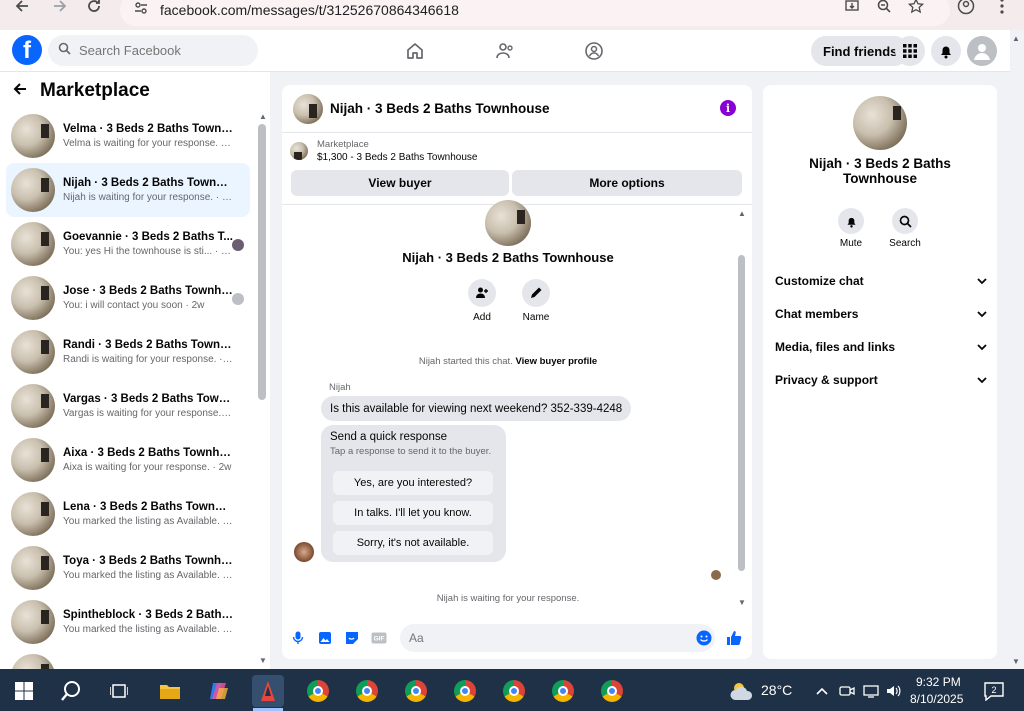 The image size is (1024, 711). Describe the element at coordinates (946, 51) in the screenshot. I see `notifications-button` at that location.